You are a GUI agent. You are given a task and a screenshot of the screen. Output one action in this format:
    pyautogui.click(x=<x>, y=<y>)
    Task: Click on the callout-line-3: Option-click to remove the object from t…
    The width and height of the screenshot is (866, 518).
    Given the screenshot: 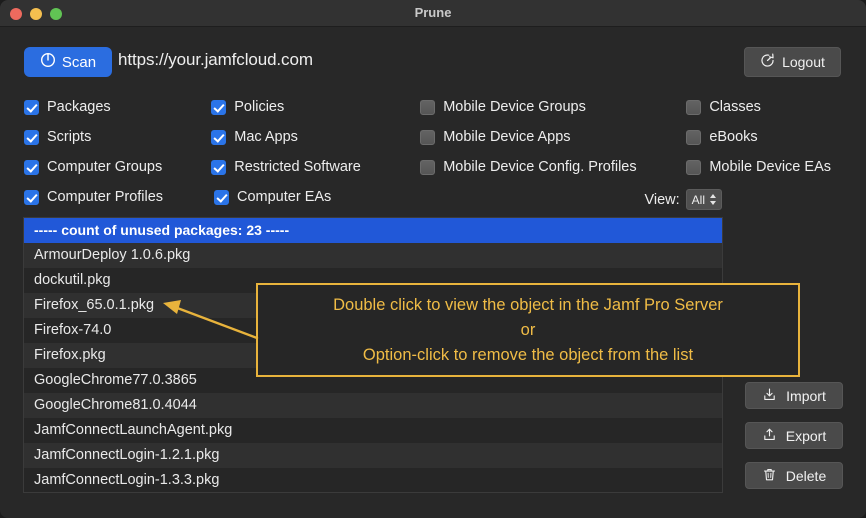 What is the action you would take?
    pyautogui.click(x=528, y=354)
    